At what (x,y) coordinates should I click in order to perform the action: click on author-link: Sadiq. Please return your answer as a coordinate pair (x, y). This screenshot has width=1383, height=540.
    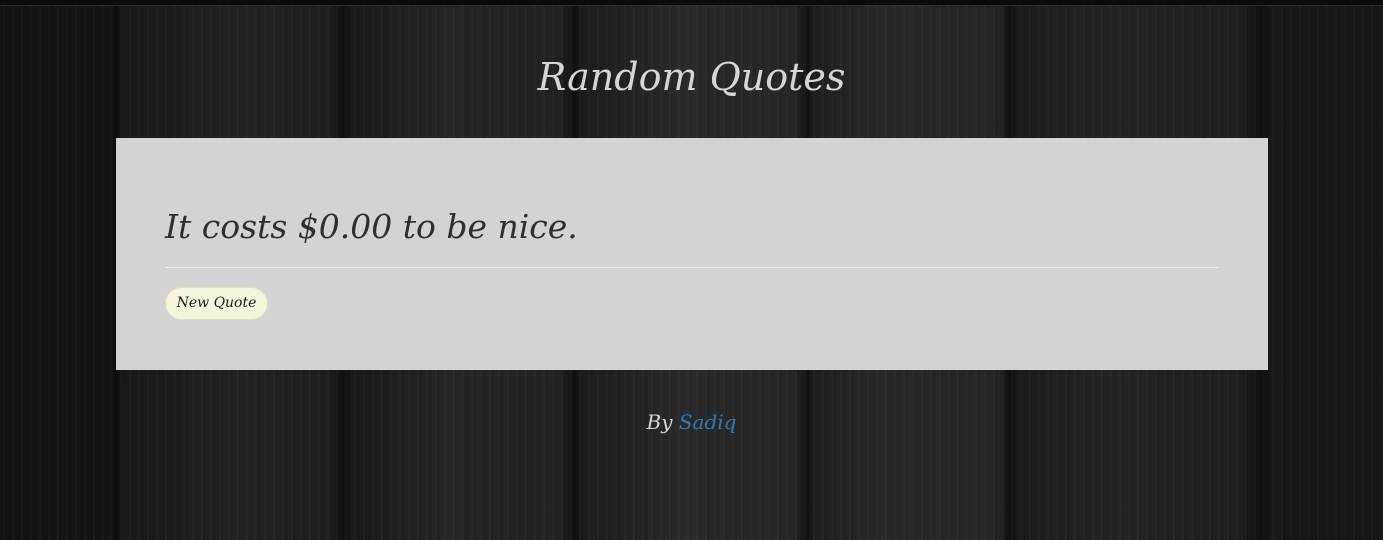
    Looking at the image, I should click on (708, 422).